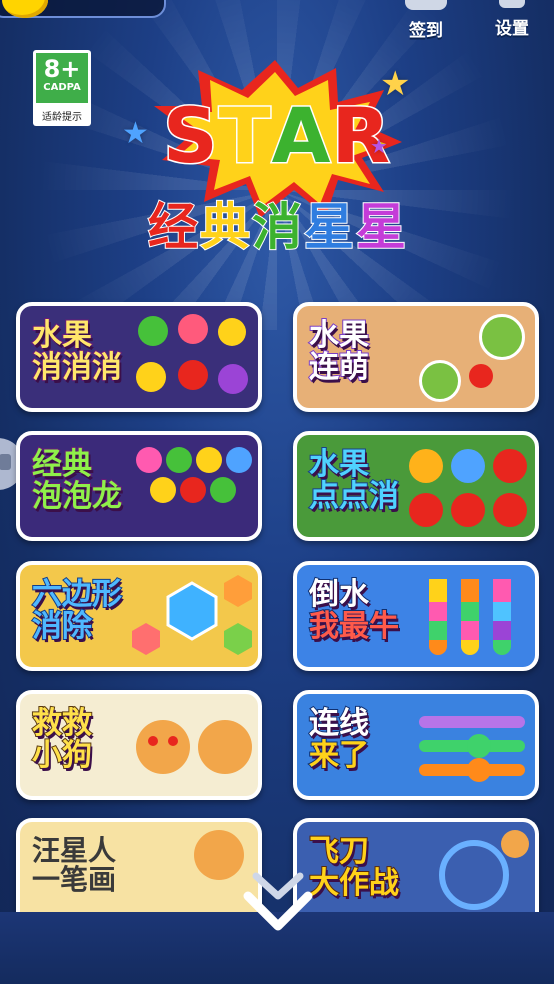 This screenshot has width=554, height=984. What do you see at coordinates (77, 480) in the screenshot?
I see `game-card-title: 经典 泡泡龙` at bounding box center [77, 480].